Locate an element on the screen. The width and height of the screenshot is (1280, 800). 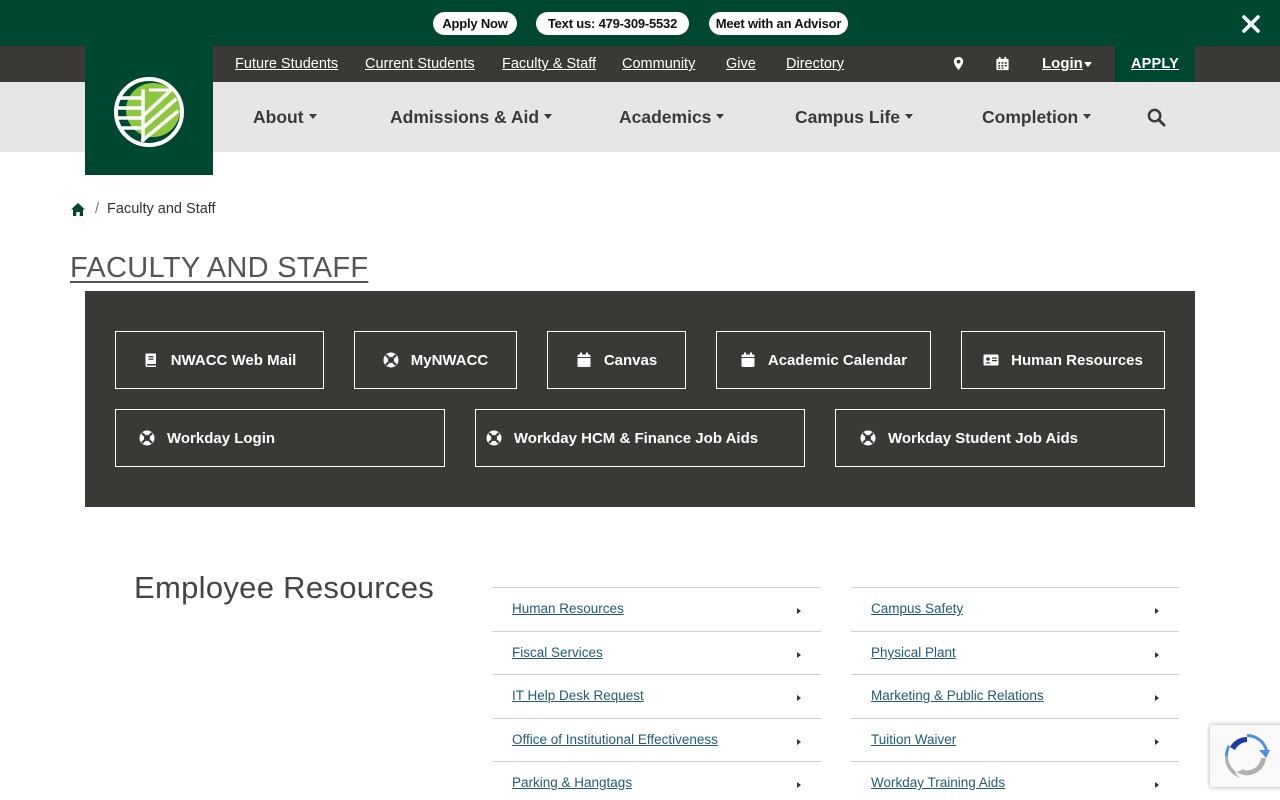
resource-link: Marketing & Public Relations is located at coordinates (957, 695).